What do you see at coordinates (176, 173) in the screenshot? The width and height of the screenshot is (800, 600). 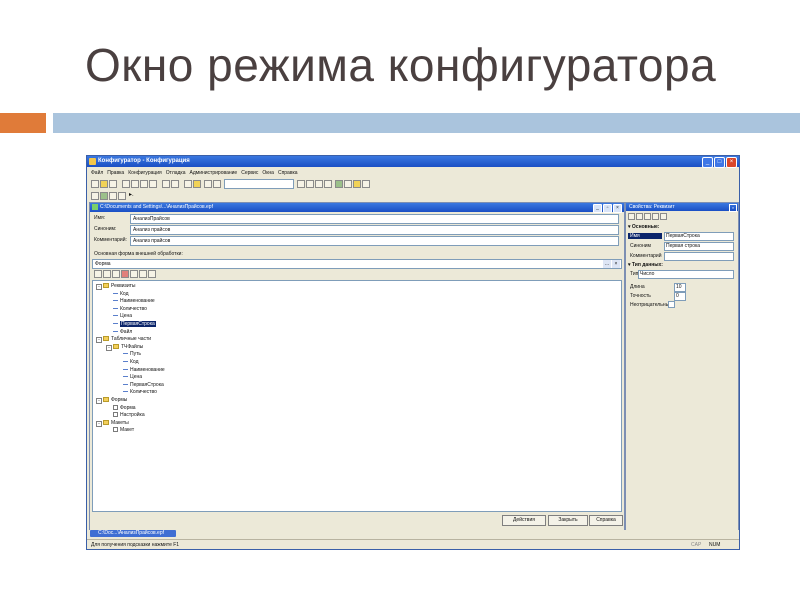 I see `menu-debug: Отладка` at bounding box center [176, 173].